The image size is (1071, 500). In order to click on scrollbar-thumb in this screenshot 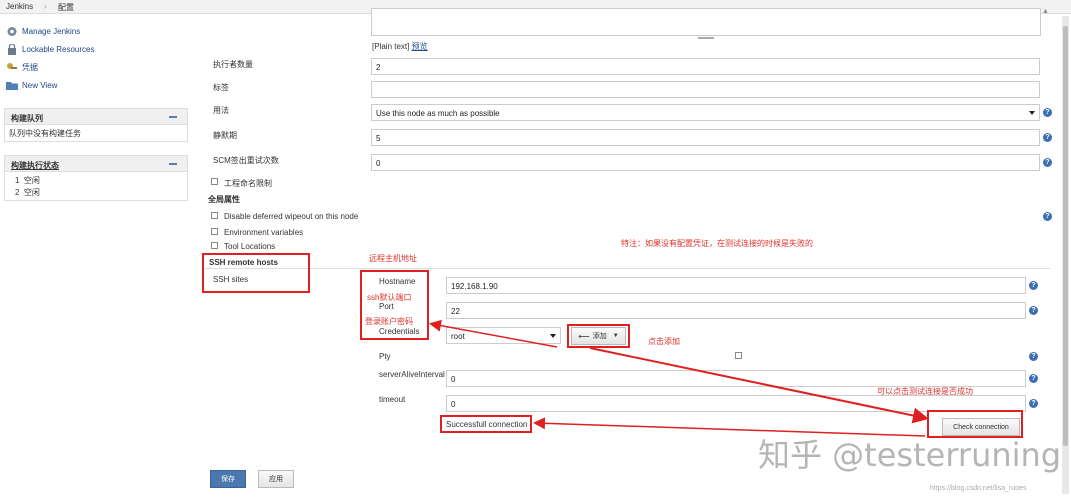, I will do `click(1065, 236)`.